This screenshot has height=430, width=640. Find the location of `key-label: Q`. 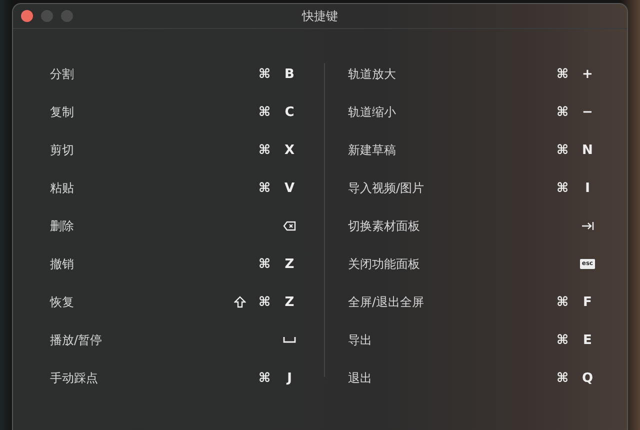

key-label: Q is located at coordinates (588, 378).